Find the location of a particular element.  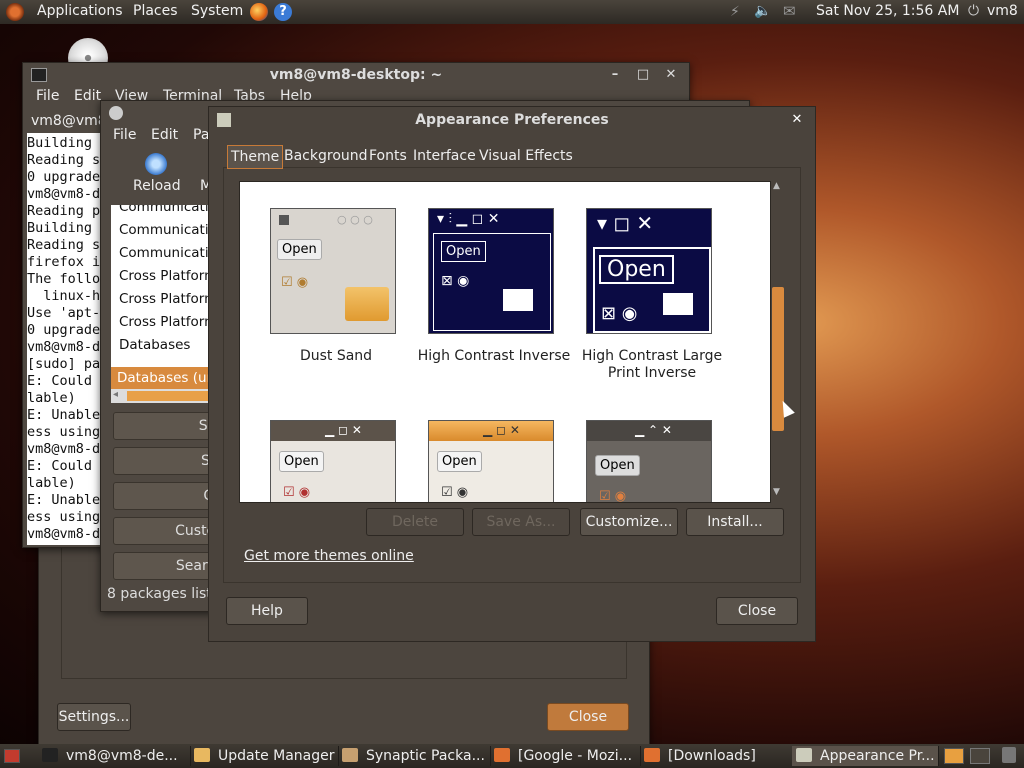

terminal-line: Reading p is located at coordinates (64, 211).